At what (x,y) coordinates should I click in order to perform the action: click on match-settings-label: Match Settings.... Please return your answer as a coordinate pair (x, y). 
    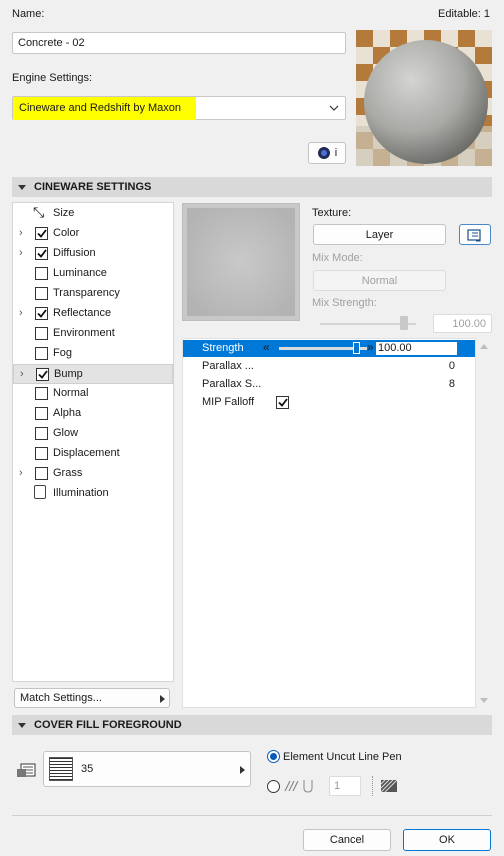
    Looking at the image, I should click on (61, 698).